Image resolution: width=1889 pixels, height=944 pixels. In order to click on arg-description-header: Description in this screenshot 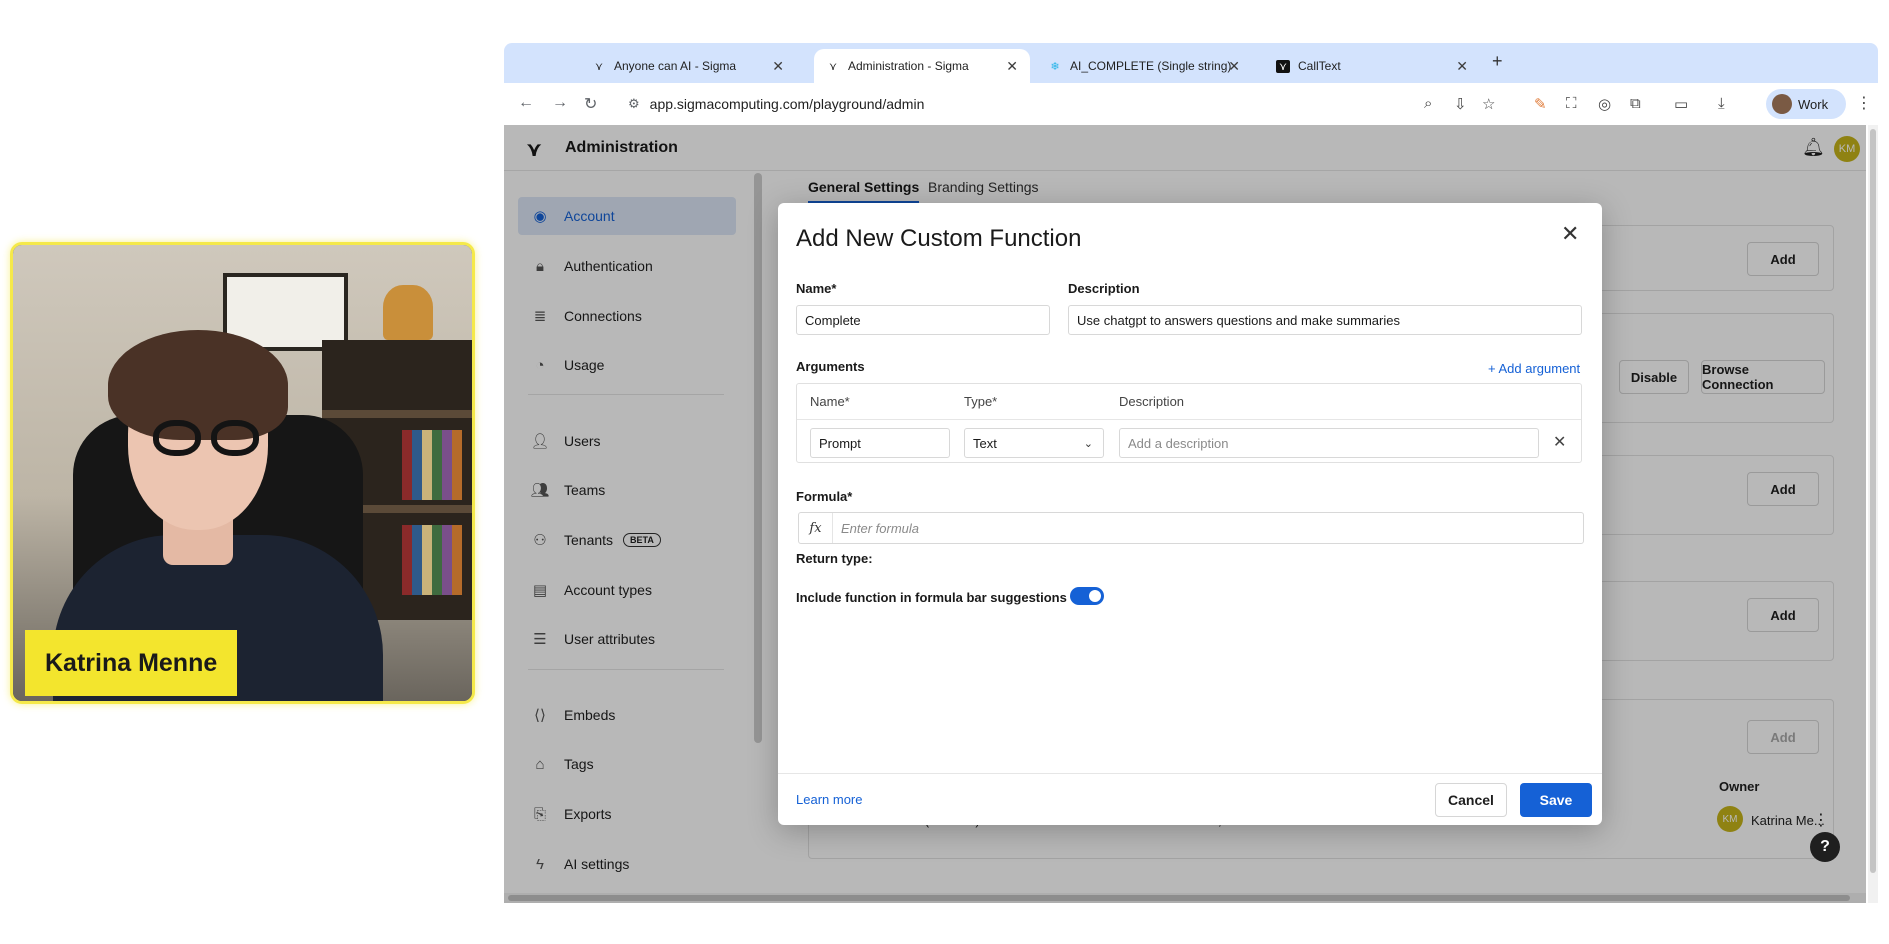, I will do `click(1152, 401)`.